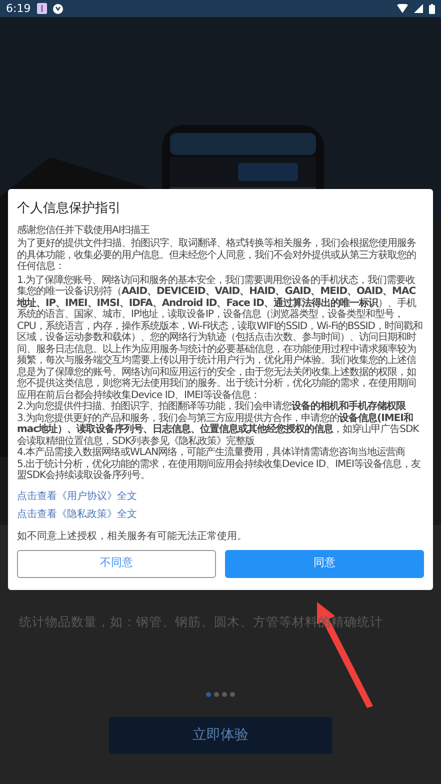 Image resolution: width=441 pixels, height=784 pixels. Describe the element at coordinates (218, 429) in the screenshot. I see `policy-item: 3.为向您提供更好的产品和服务，我们会与第三方应用提供方合作，申请您的设备信息(IMEI和mac地址）、读取设备序列号、日志信息、位置信息或其他经您授权的信息，如穿山甲广告SDK会读取精细位置信息，SDK列表参见《隐私政策》完整版` at that location.